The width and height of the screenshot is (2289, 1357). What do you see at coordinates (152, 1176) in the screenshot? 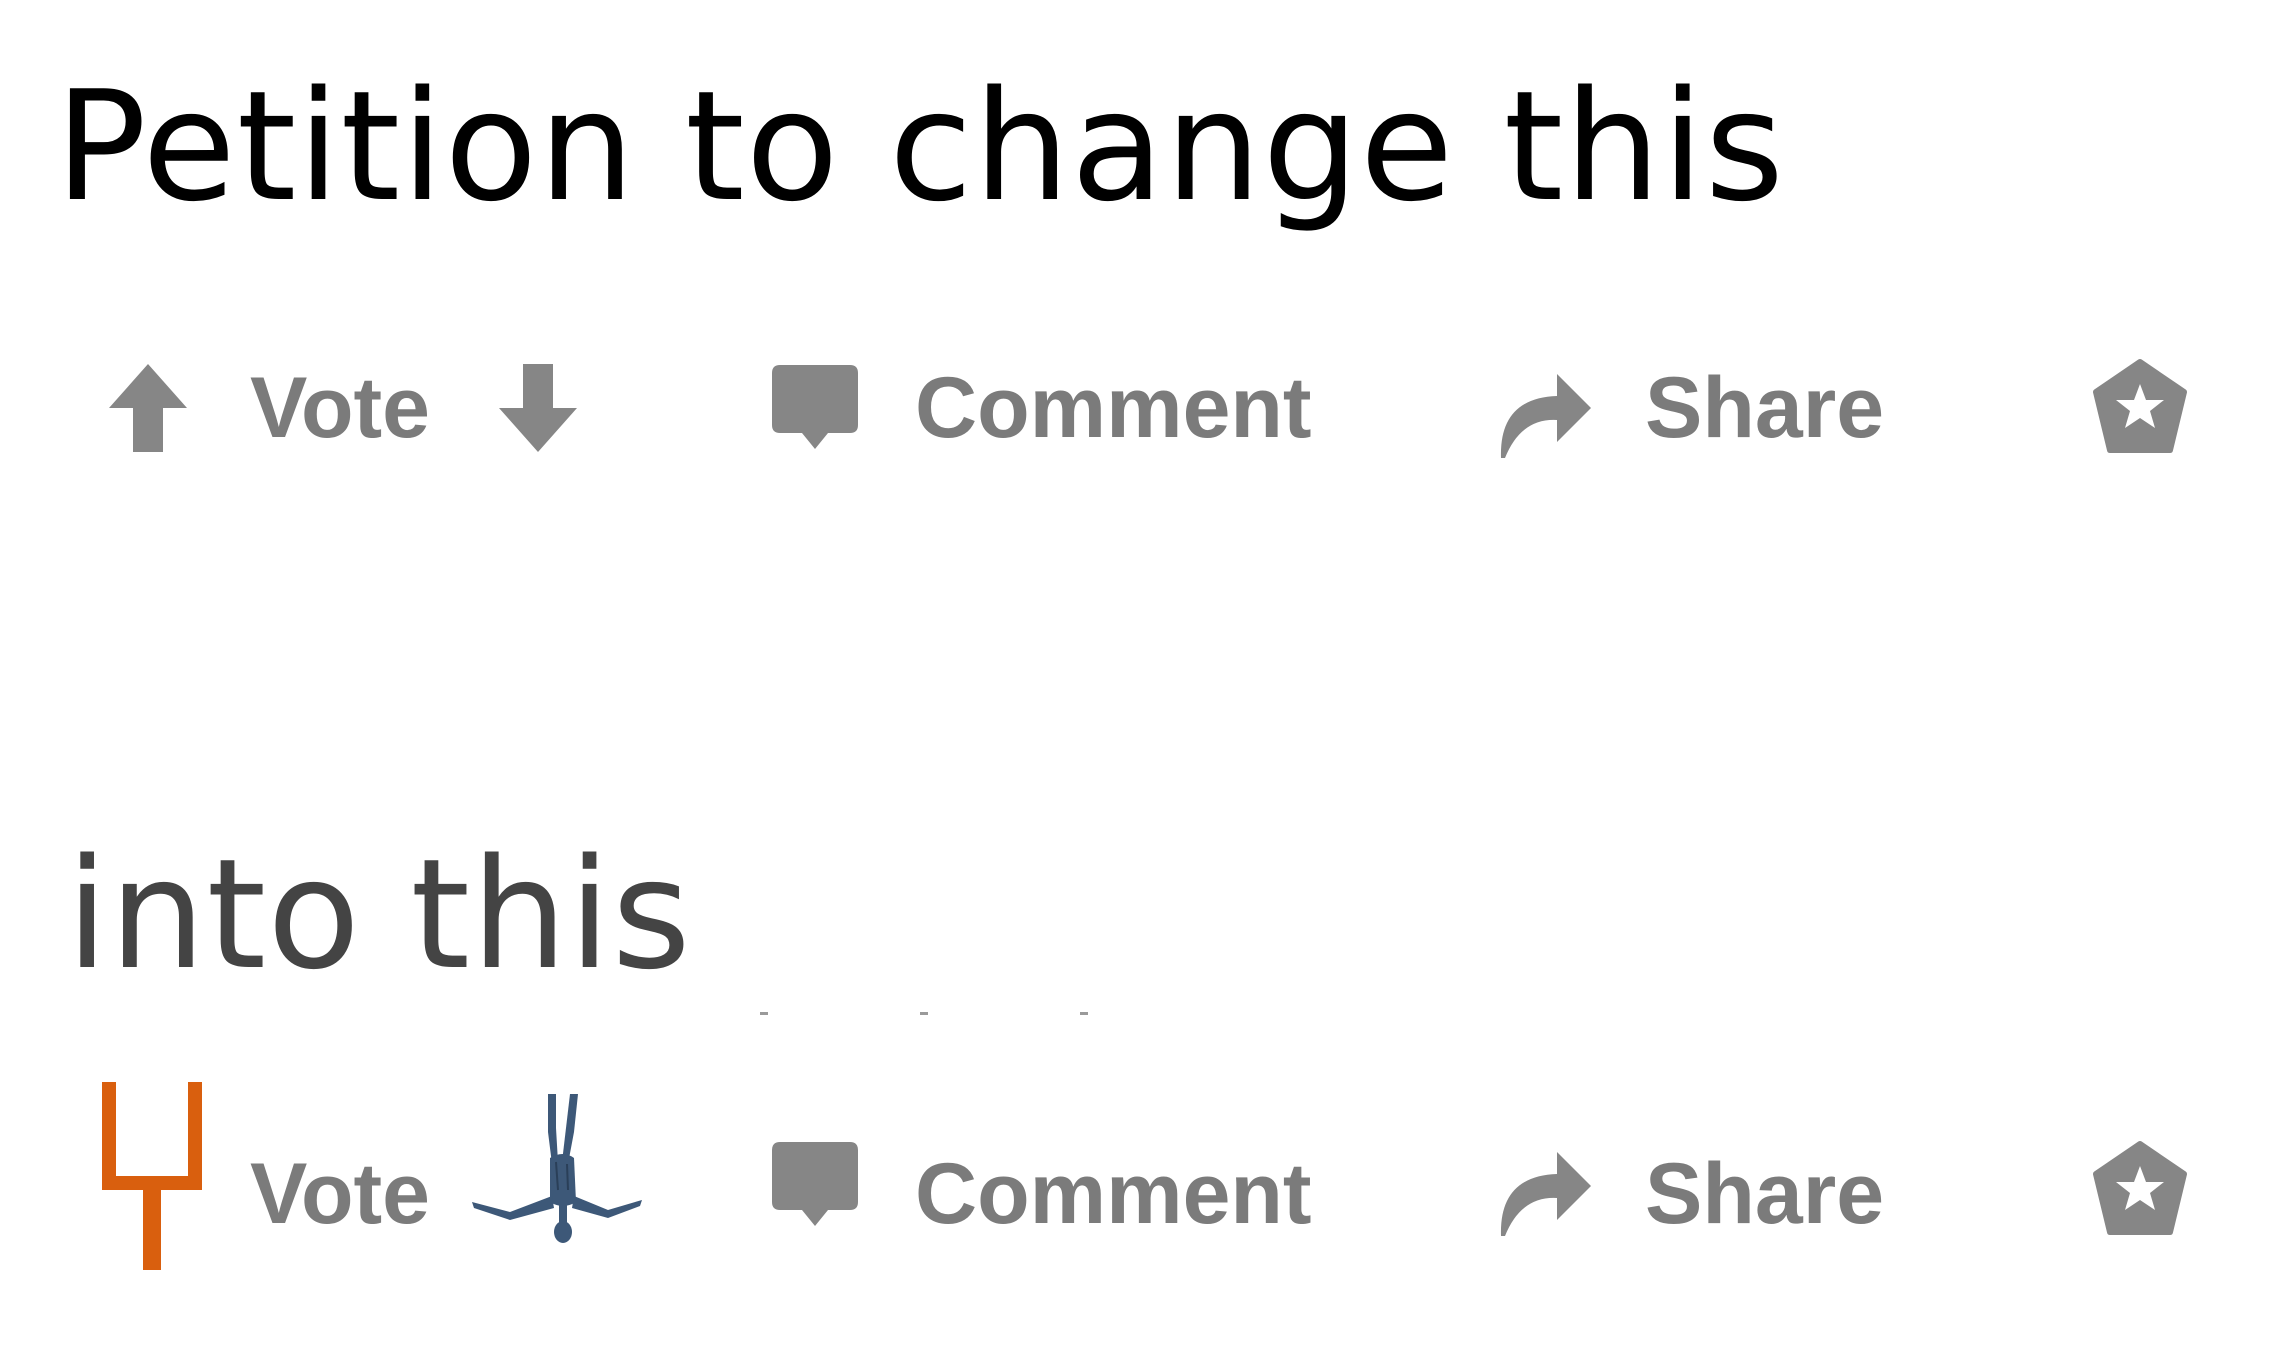
I see `goalpost-icon` at bounding box center [152, 1176].